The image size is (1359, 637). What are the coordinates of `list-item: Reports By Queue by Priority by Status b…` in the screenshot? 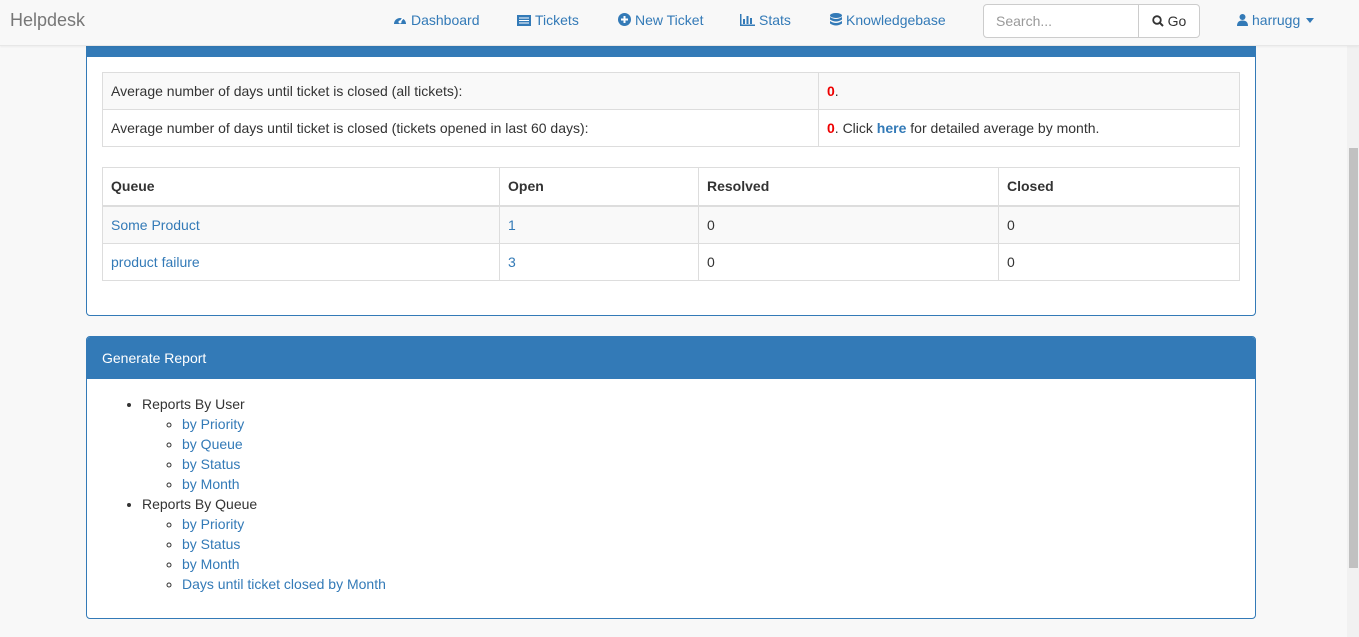 It's located at (264, 544).